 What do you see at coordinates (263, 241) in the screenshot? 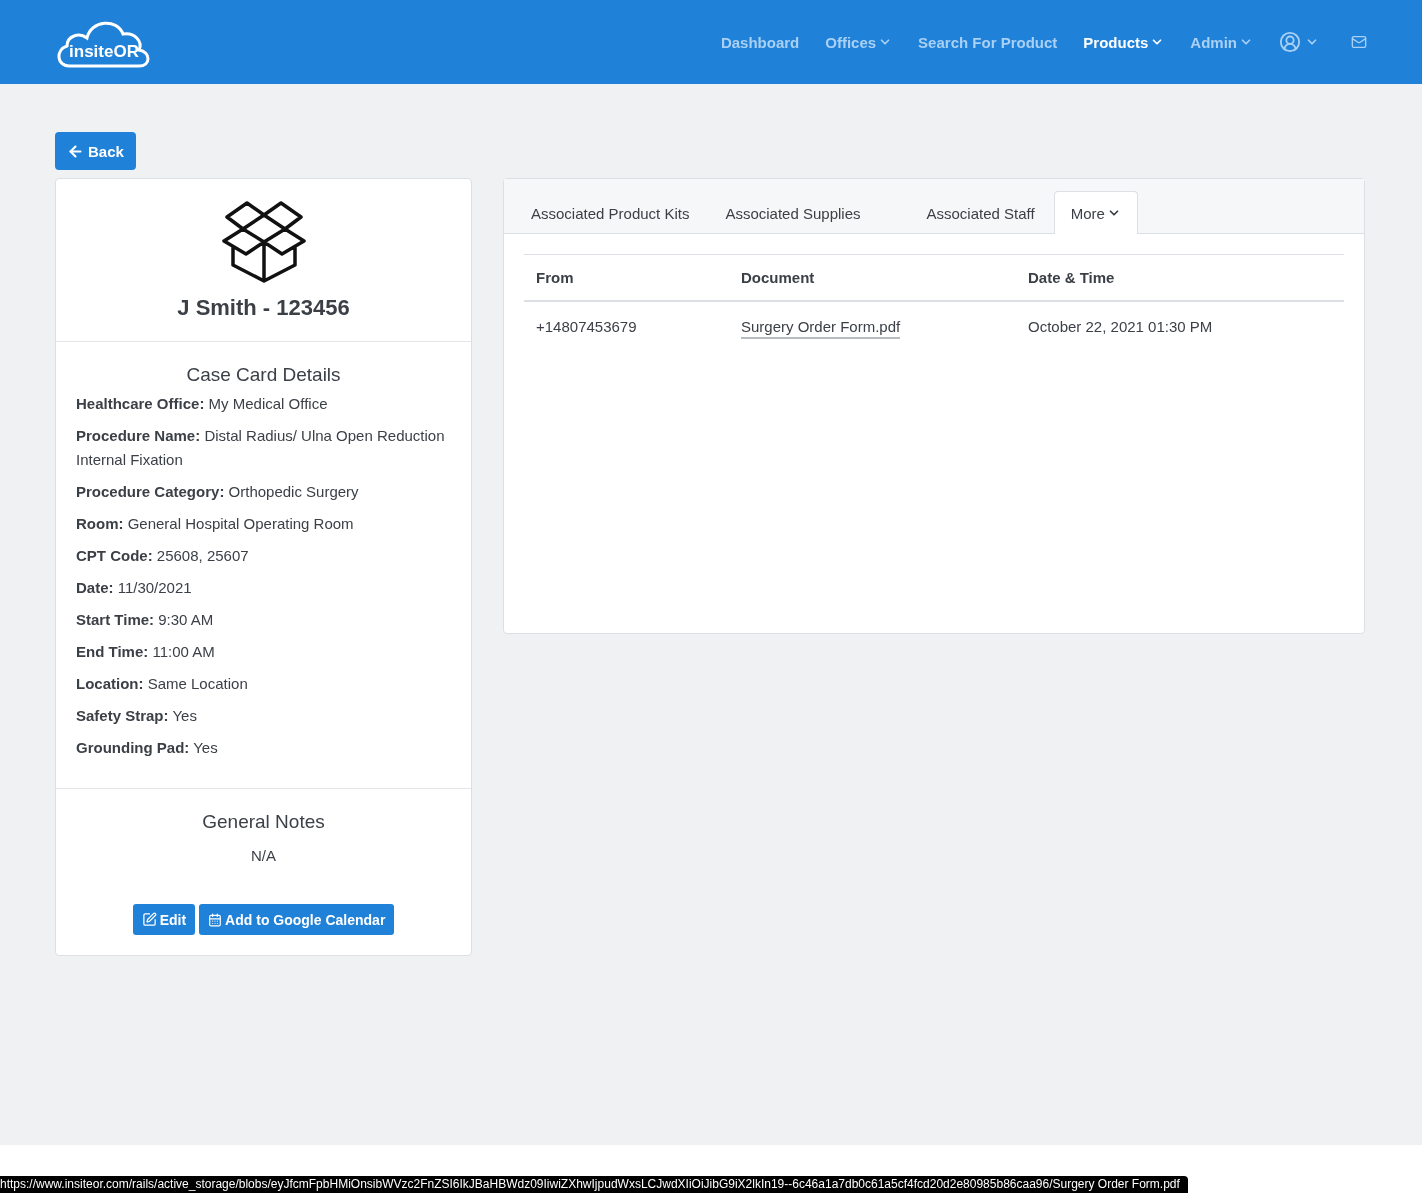
I see `open-box-icon` at bounding box center [263, 241].